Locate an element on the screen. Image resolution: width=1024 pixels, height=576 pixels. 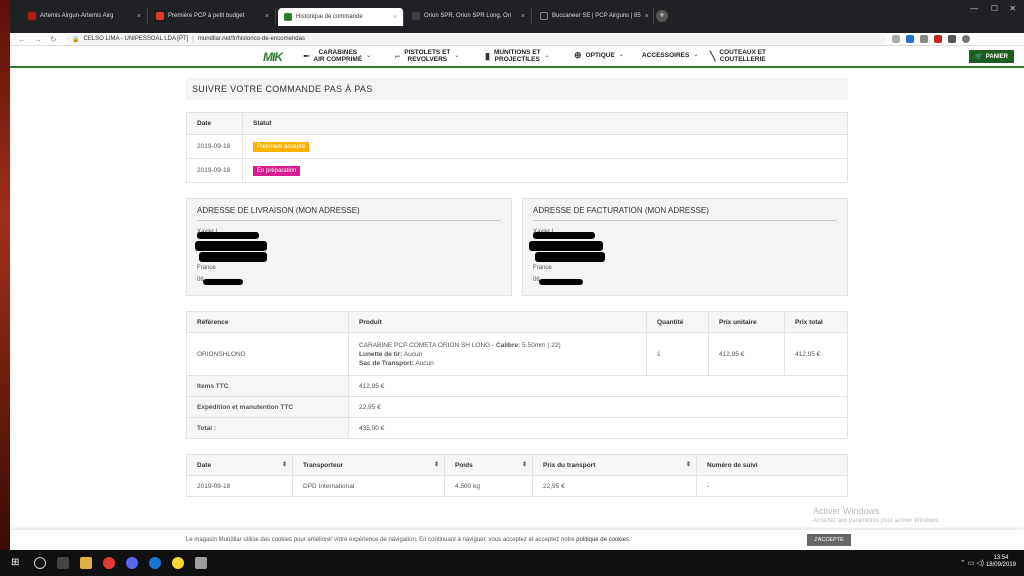
maximize-icon: ☐ is located at coordinates (994, 8).